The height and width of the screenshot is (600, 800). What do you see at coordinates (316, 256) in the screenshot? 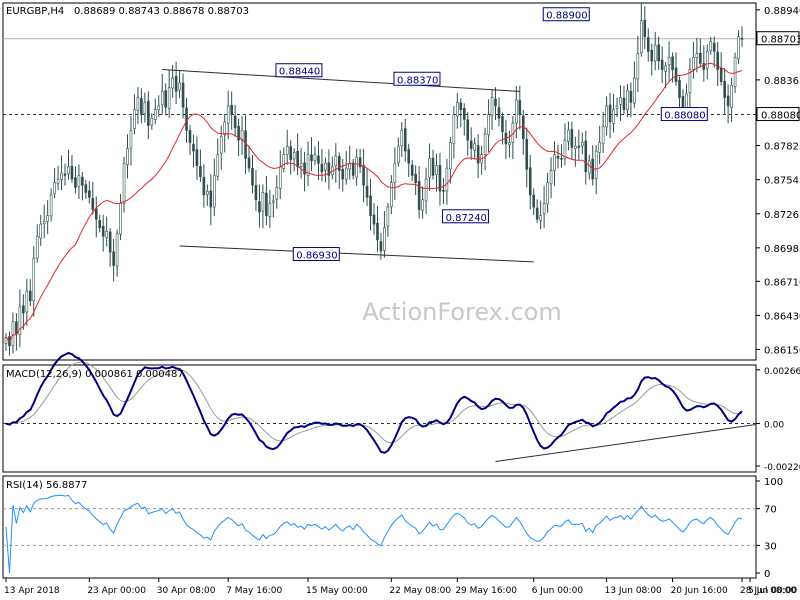
I see `annotation-label: 0.86930` at bounding box center [316, 256].